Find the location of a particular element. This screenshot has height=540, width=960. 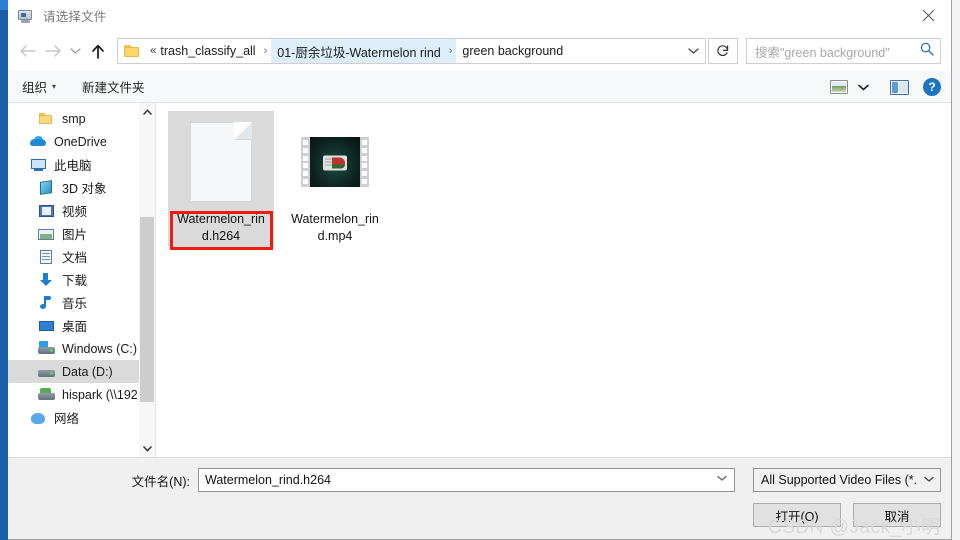

file-item-h264: Watermelon_rin d.h264 is located at coordinates (221, 180).